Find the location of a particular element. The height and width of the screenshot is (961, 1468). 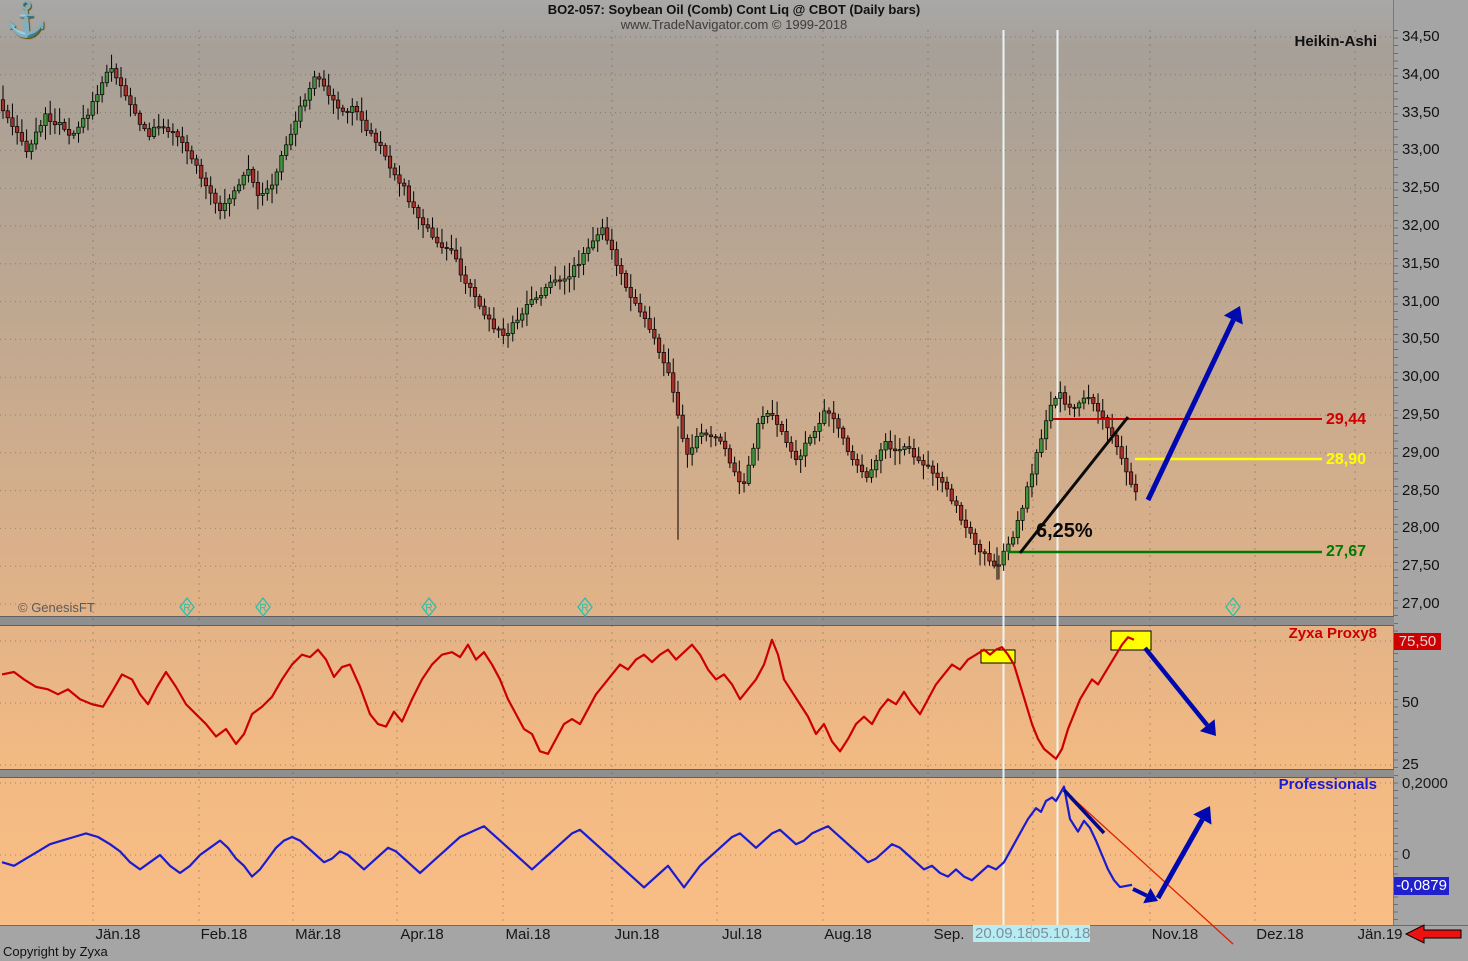

price-axis-tick: 34,50 is located at coordinates (1421, 36).